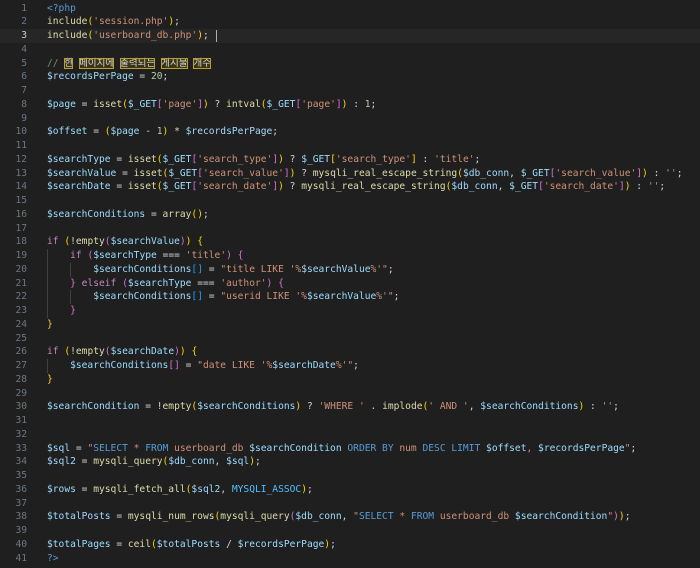 Image resolution: width=700 pixels, height=568 pixels. What do you see at coordinates (61, 489) in the screenshot?
I see `code-token: $rows` at bounding box center [61, 489].